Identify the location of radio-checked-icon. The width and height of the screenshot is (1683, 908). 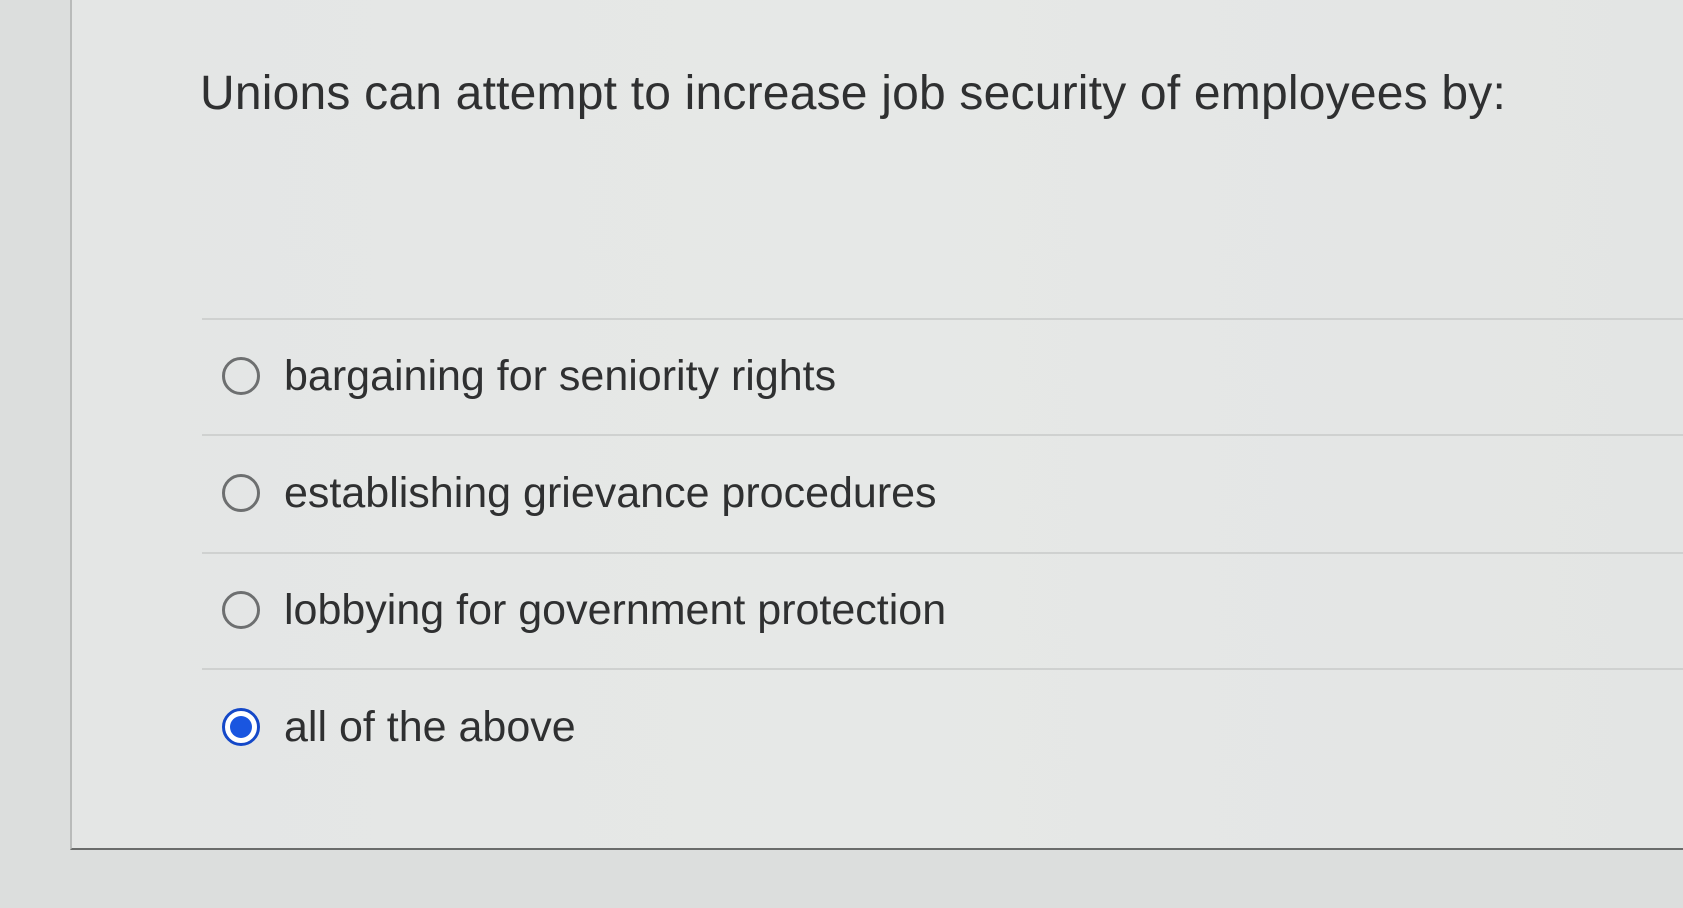
(241, 727).